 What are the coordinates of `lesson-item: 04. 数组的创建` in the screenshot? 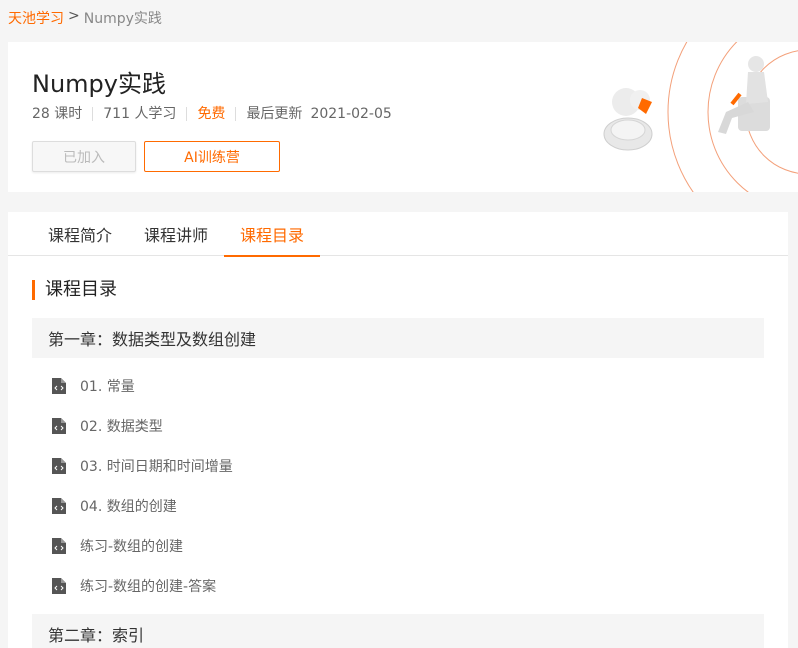 It's located at (142, 506).